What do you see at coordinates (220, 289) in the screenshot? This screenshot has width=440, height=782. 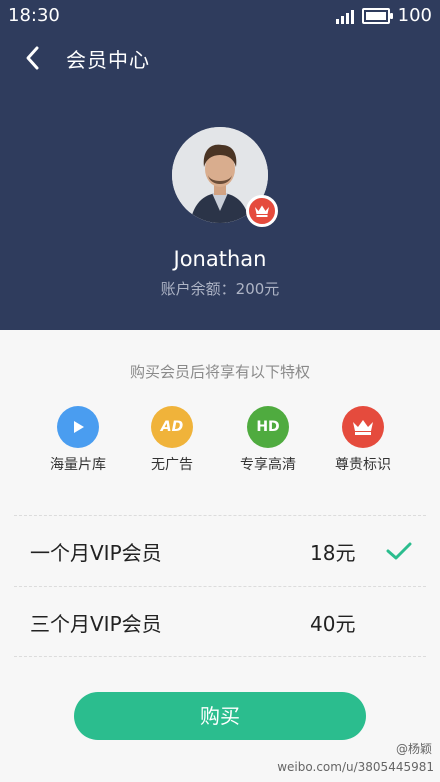 I see `account-balance: 账户余额：200元` at bounding box center [220, 289].